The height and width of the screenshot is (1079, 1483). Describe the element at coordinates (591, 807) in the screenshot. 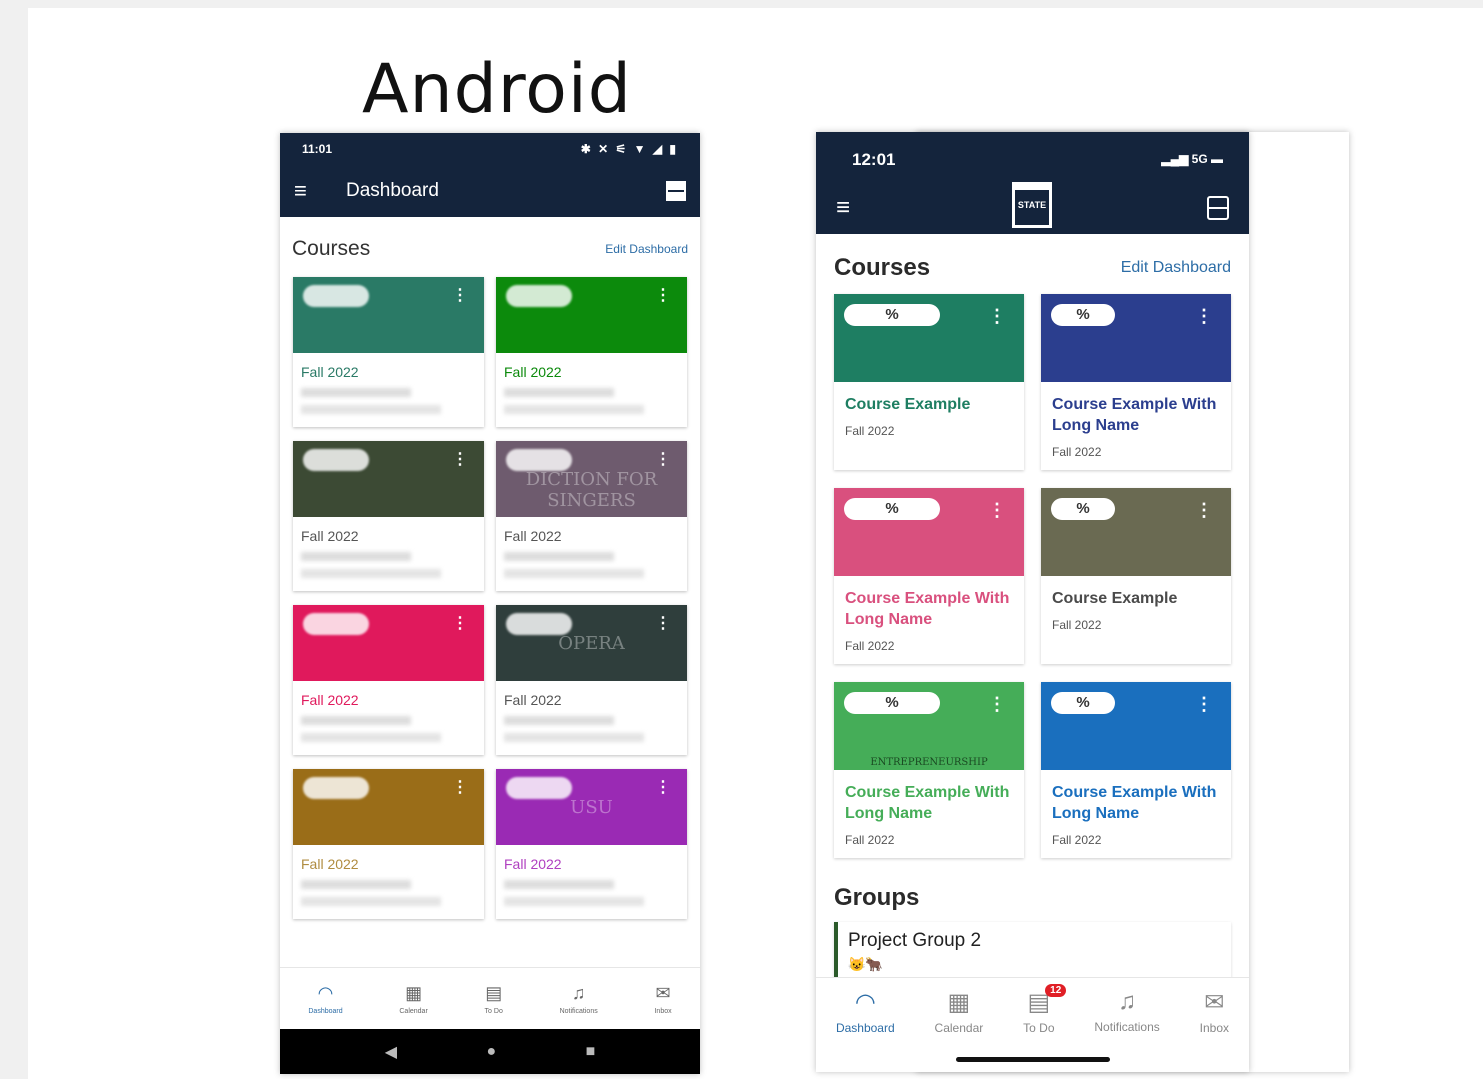

I see `course-image: USU ⋮` at that location.